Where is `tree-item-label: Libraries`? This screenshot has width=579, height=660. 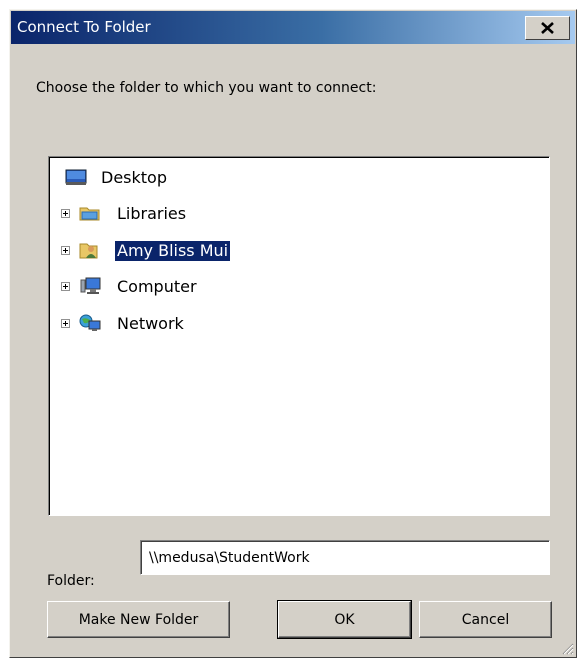 tree-item-label: Libraries is located at coordinates (152, 213).